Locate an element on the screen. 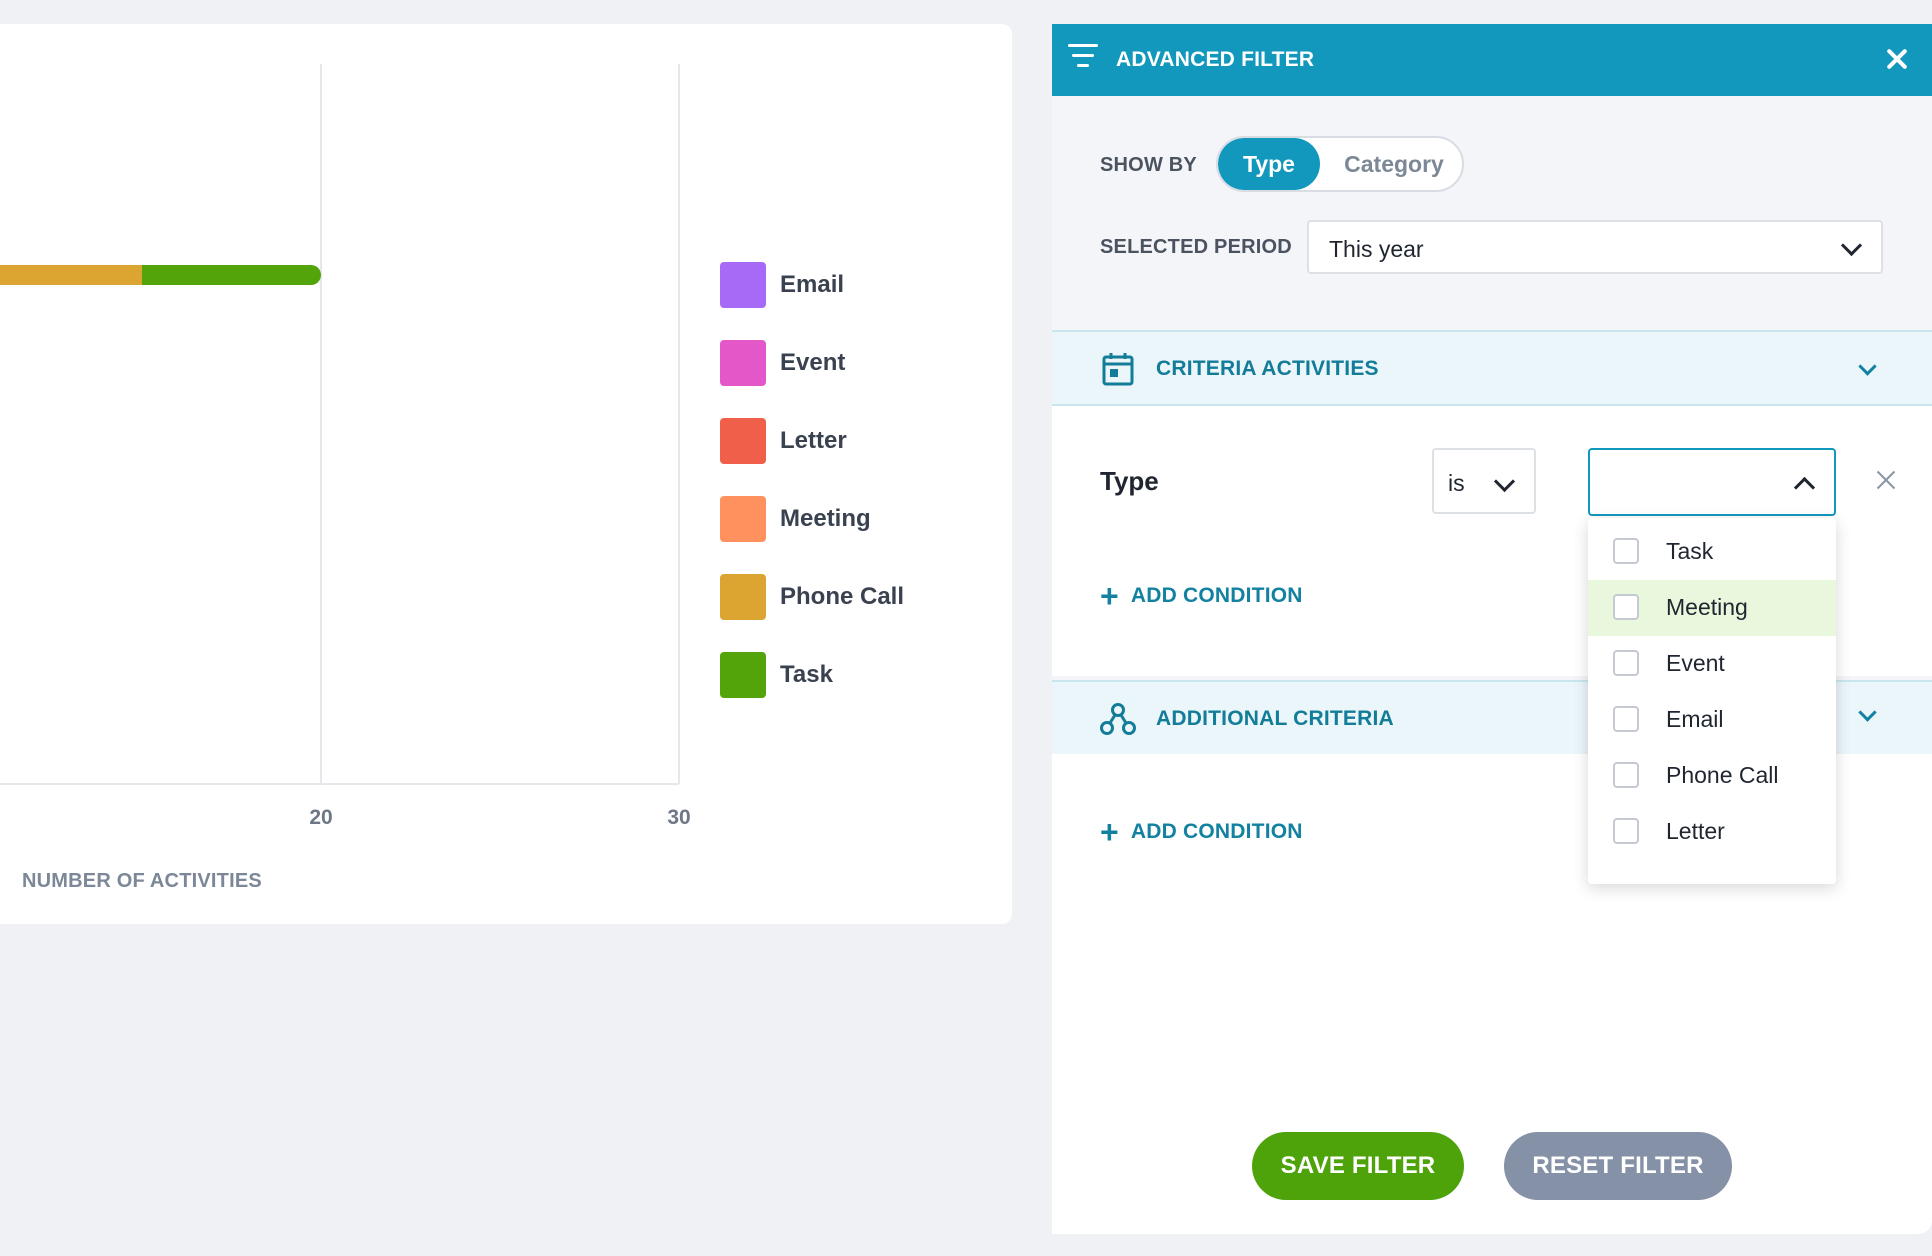 This screenshot has width=1932, height=1256. option-phone-call: Phone Call is located at coordinates (1712, 776).